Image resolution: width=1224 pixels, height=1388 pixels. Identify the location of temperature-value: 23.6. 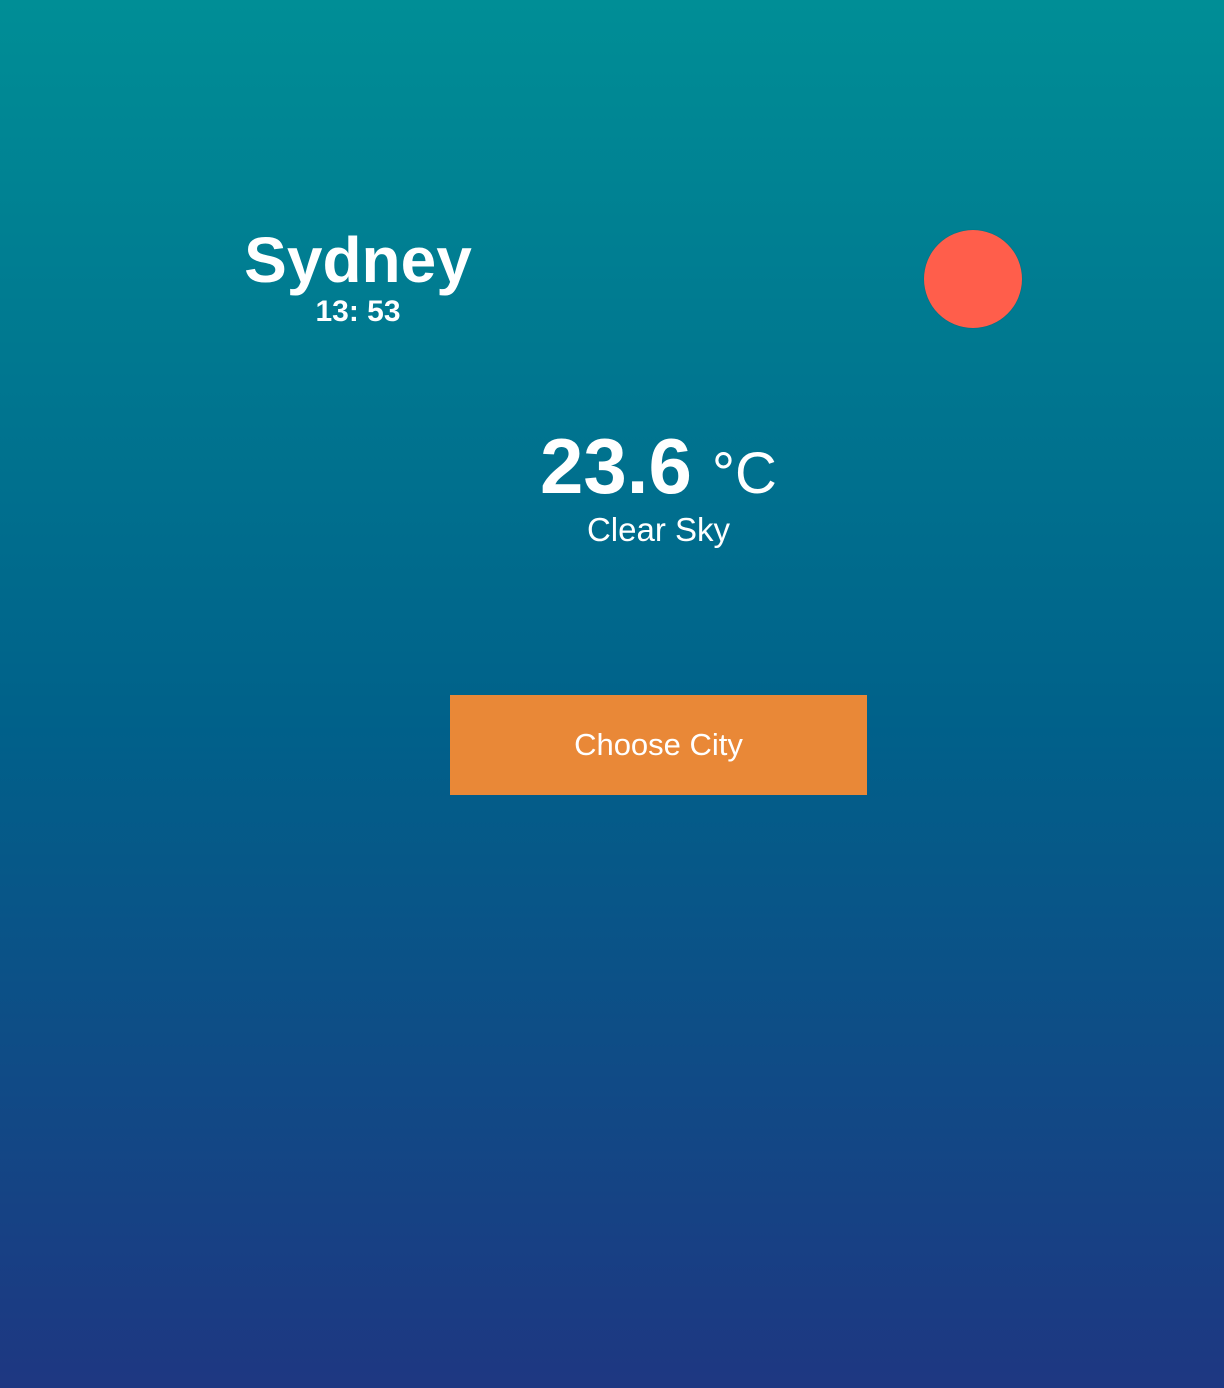
(616, 466).